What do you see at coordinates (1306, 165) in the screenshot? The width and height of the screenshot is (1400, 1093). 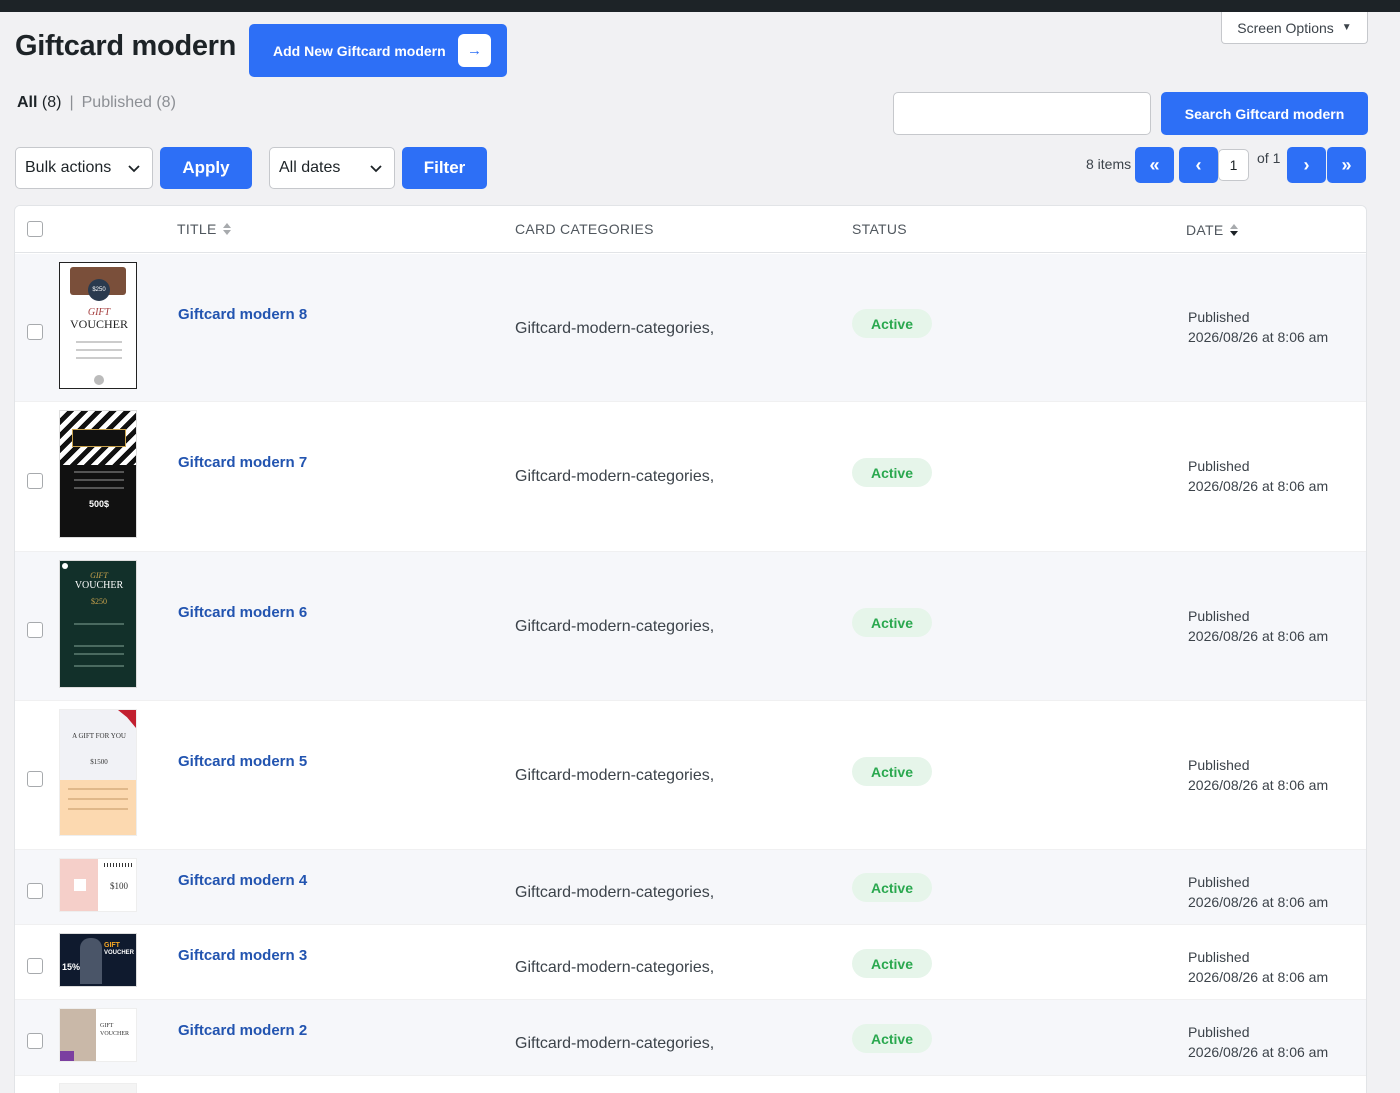 I see `next-page-button: ›` at bounding box center [1306, 165].